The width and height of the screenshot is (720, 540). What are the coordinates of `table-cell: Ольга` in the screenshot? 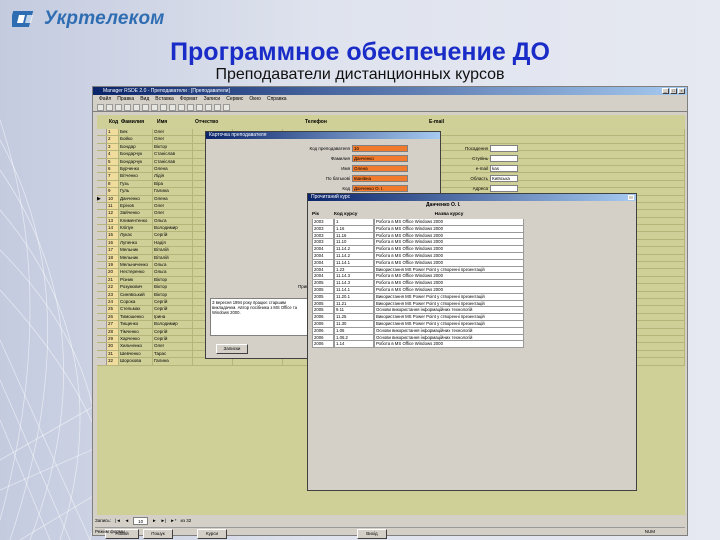 It's located at (173, 265).